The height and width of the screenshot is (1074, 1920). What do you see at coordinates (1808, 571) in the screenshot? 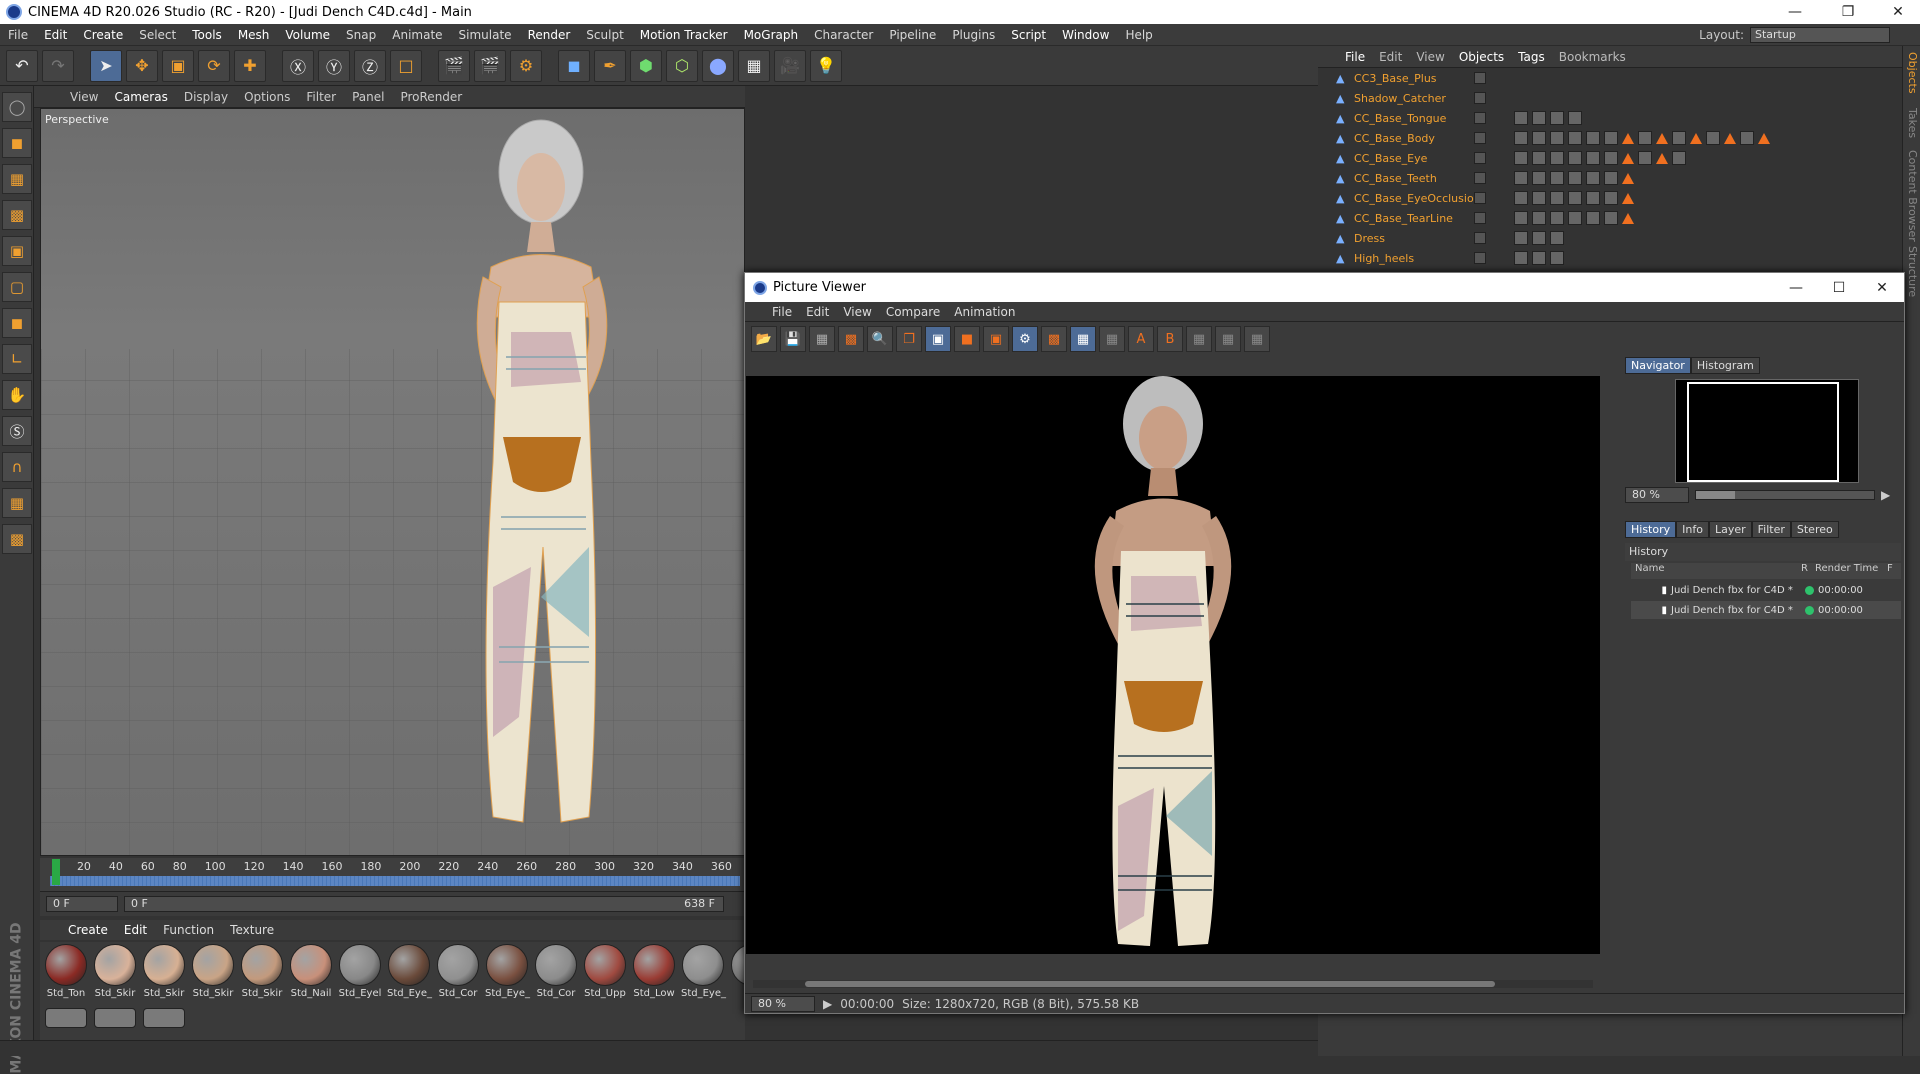
I see `col-r: R` at bounding box center [1808, 571].